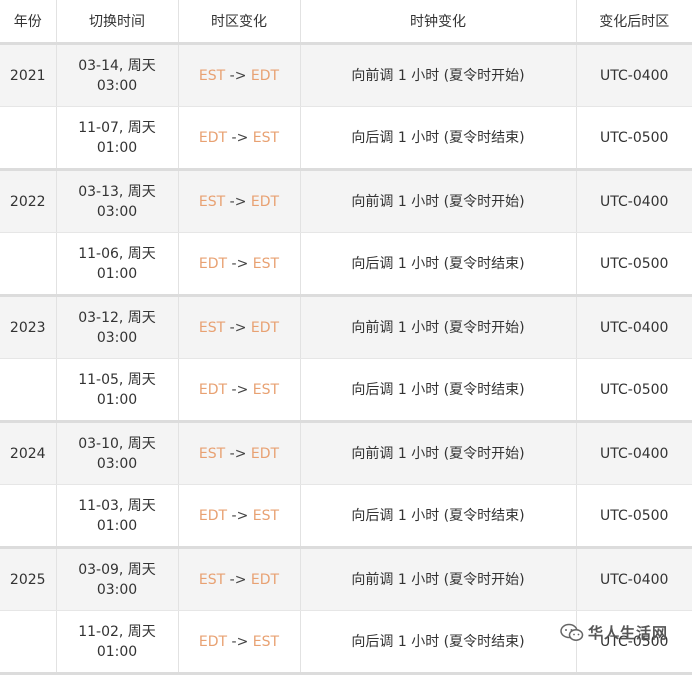 The image size is (692, 675). I want to click on wechat-logo-icon, so click(572, 632).